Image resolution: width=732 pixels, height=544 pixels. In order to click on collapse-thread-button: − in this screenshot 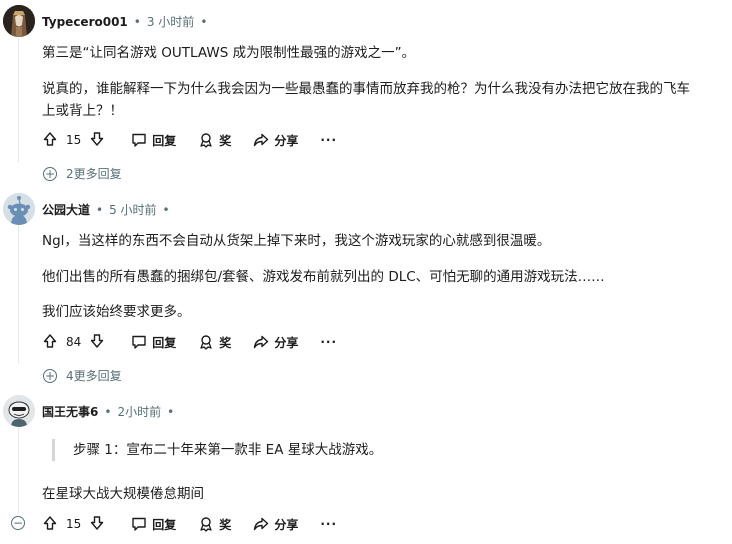, I will do `click(18, 523)`.